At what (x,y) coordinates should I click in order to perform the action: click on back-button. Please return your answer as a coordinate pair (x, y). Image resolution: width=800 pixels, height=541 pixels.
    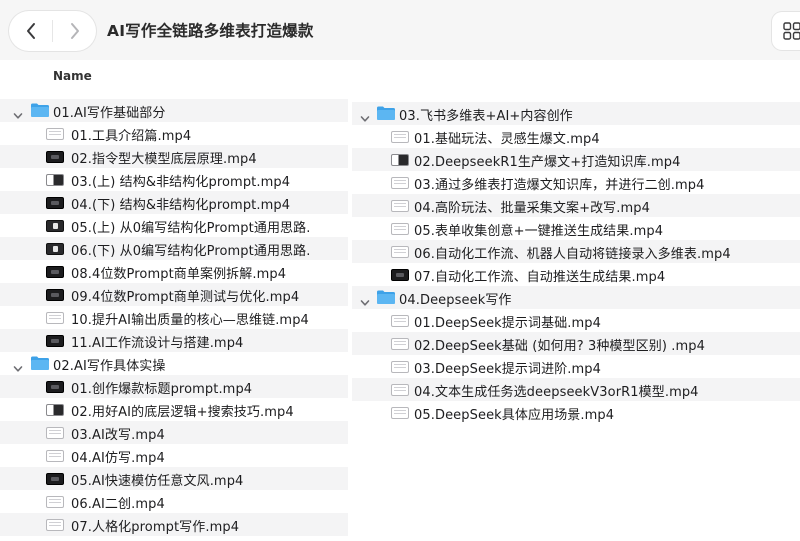
    Looking at the image, I should click on (30, 31).